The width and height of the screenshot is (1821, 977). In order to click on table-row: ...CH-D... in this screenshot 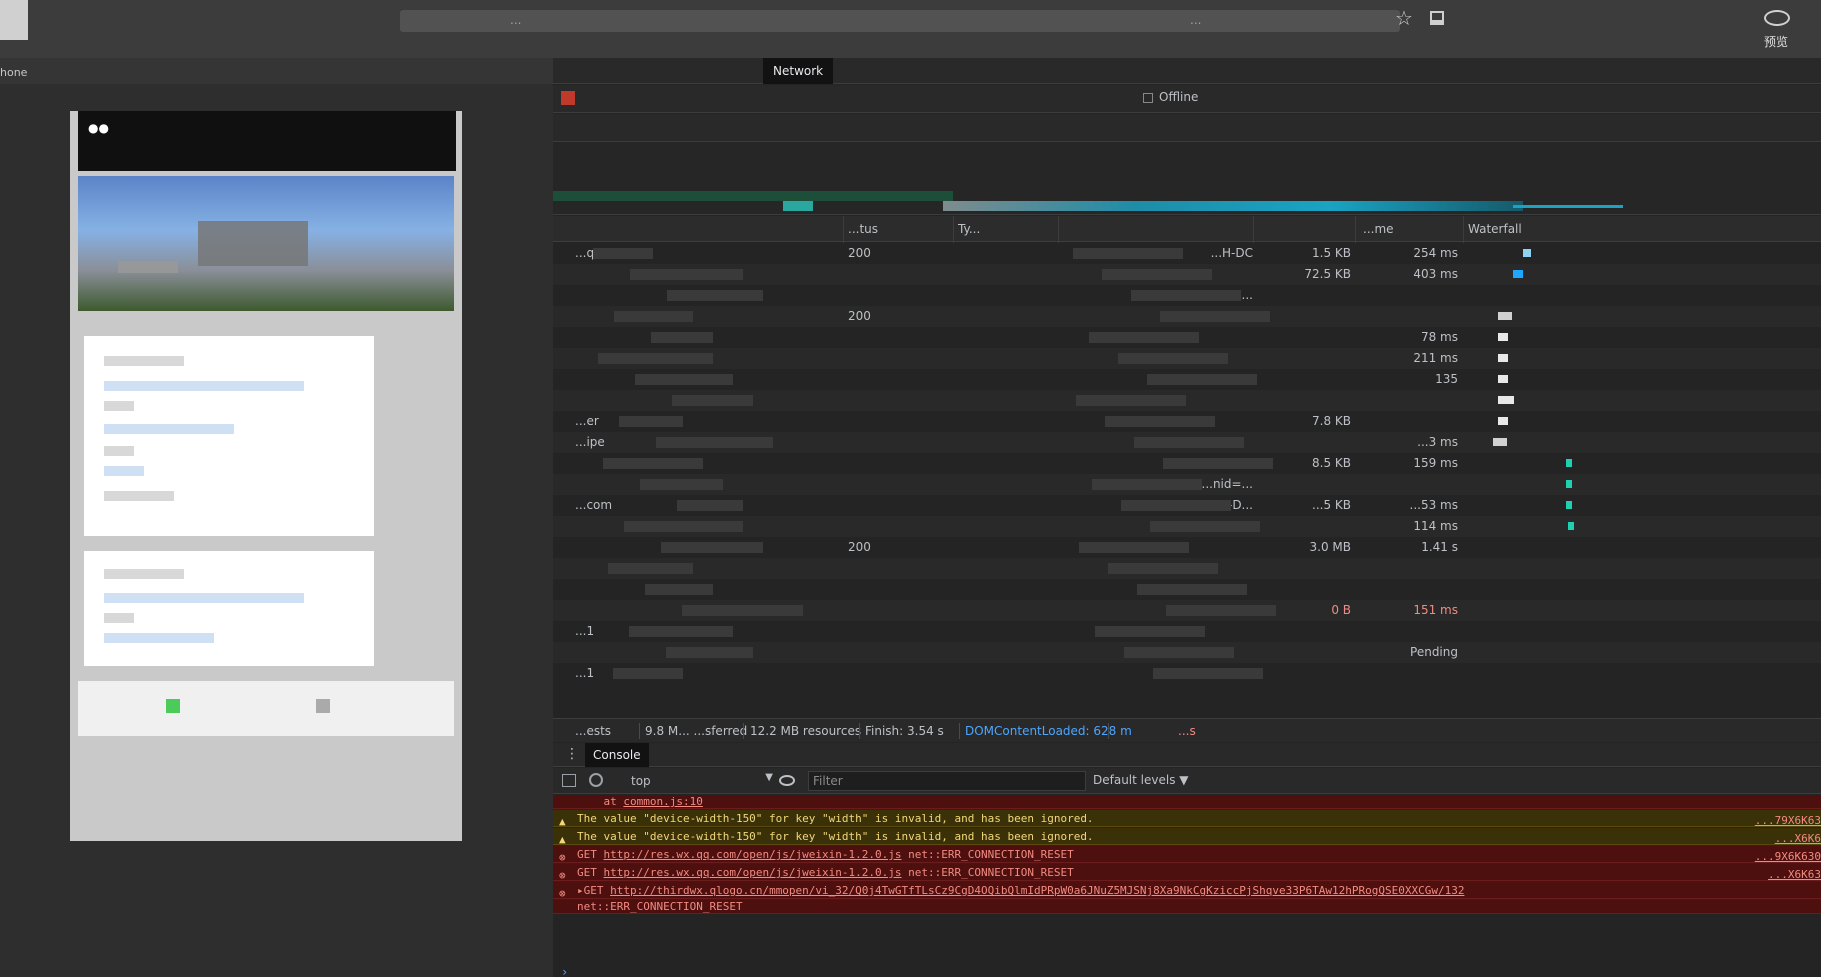, I will do `click(1187, 295)`.